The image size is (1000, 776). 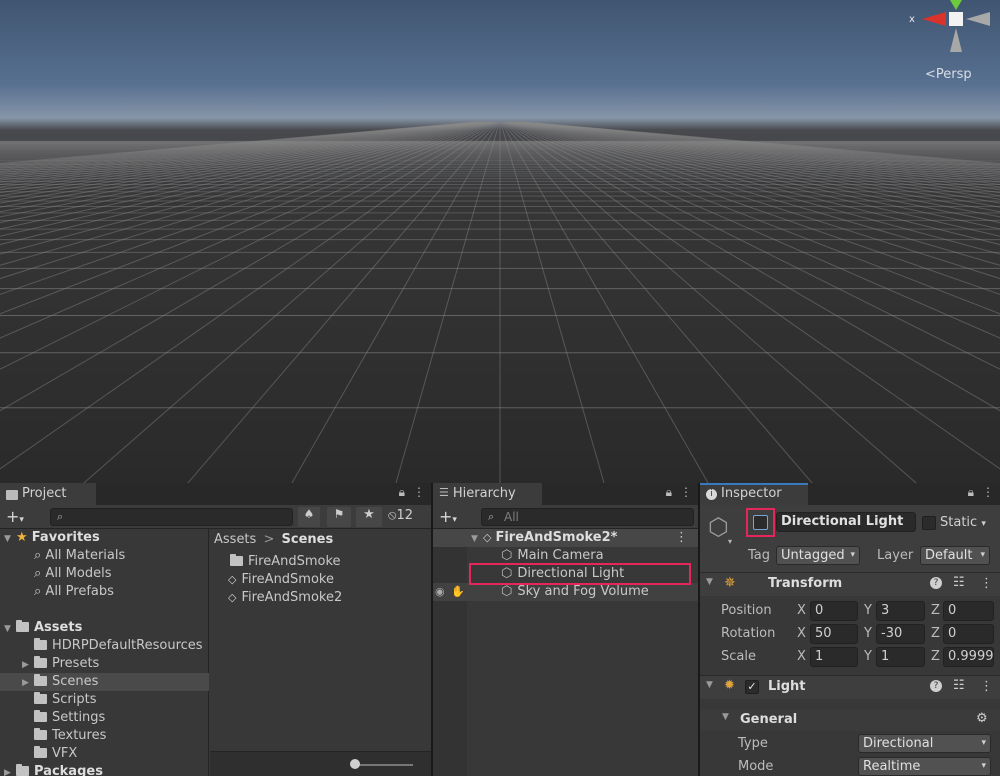 What do you see at coordinates (948, 74) in the screenshot?
I see `camera-mode-label: <Persp` at bounding box center [948, 74].